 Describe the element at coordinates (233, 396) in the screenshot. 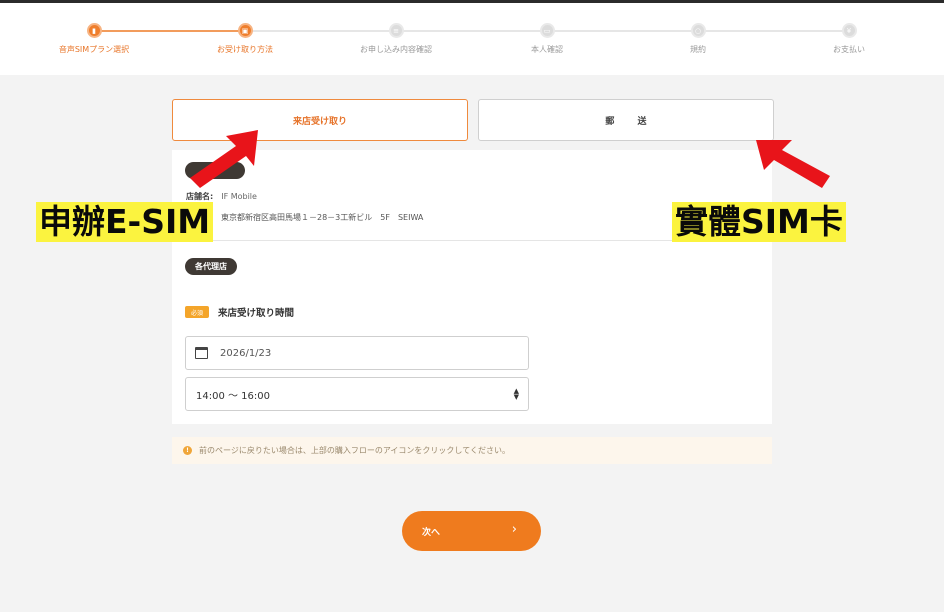

I see `pickup-time-value: 14:00 ～ 16:00` at that location.